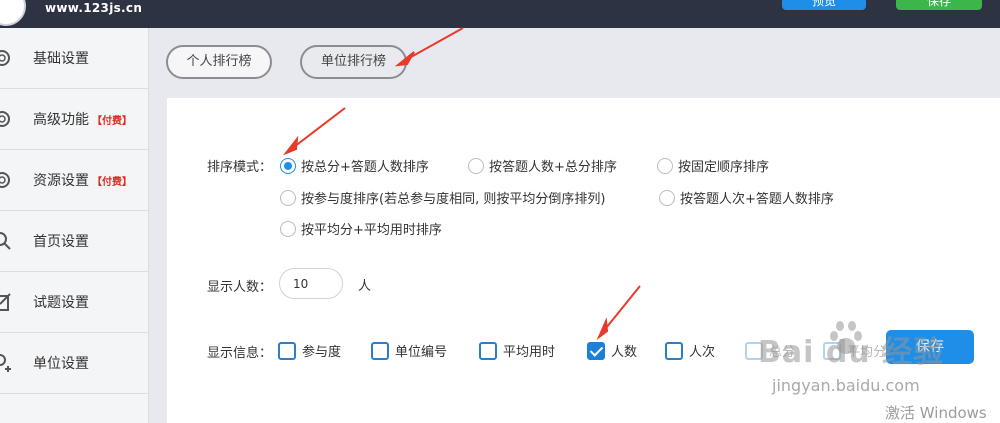 The width and height of the screenshot is (1000, 423). I want to click on info-checkbox-people: 人数, so click(612, 350).